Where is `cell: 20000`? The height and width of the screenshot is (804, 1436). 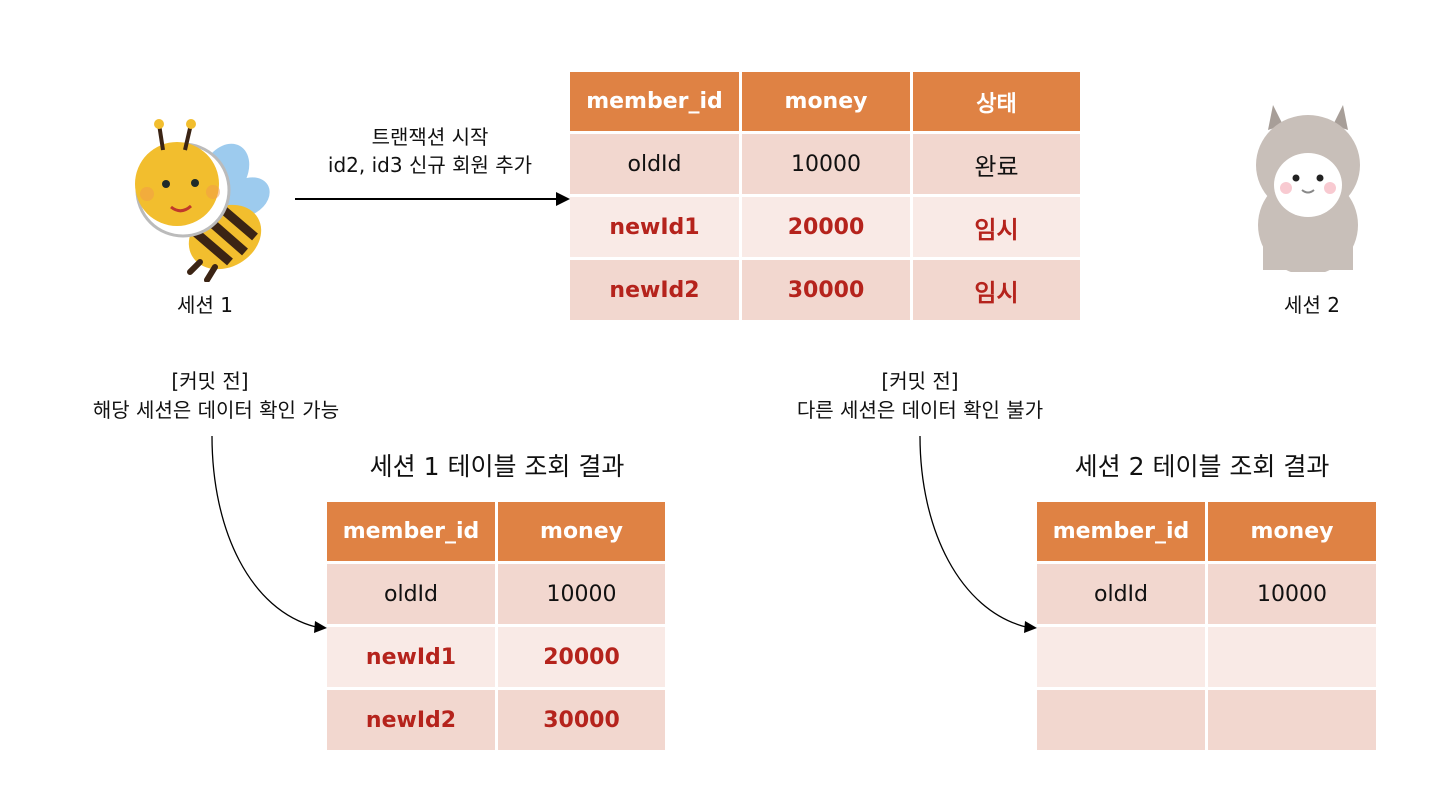
cell: 20000 is located at coordinates (581, 657).